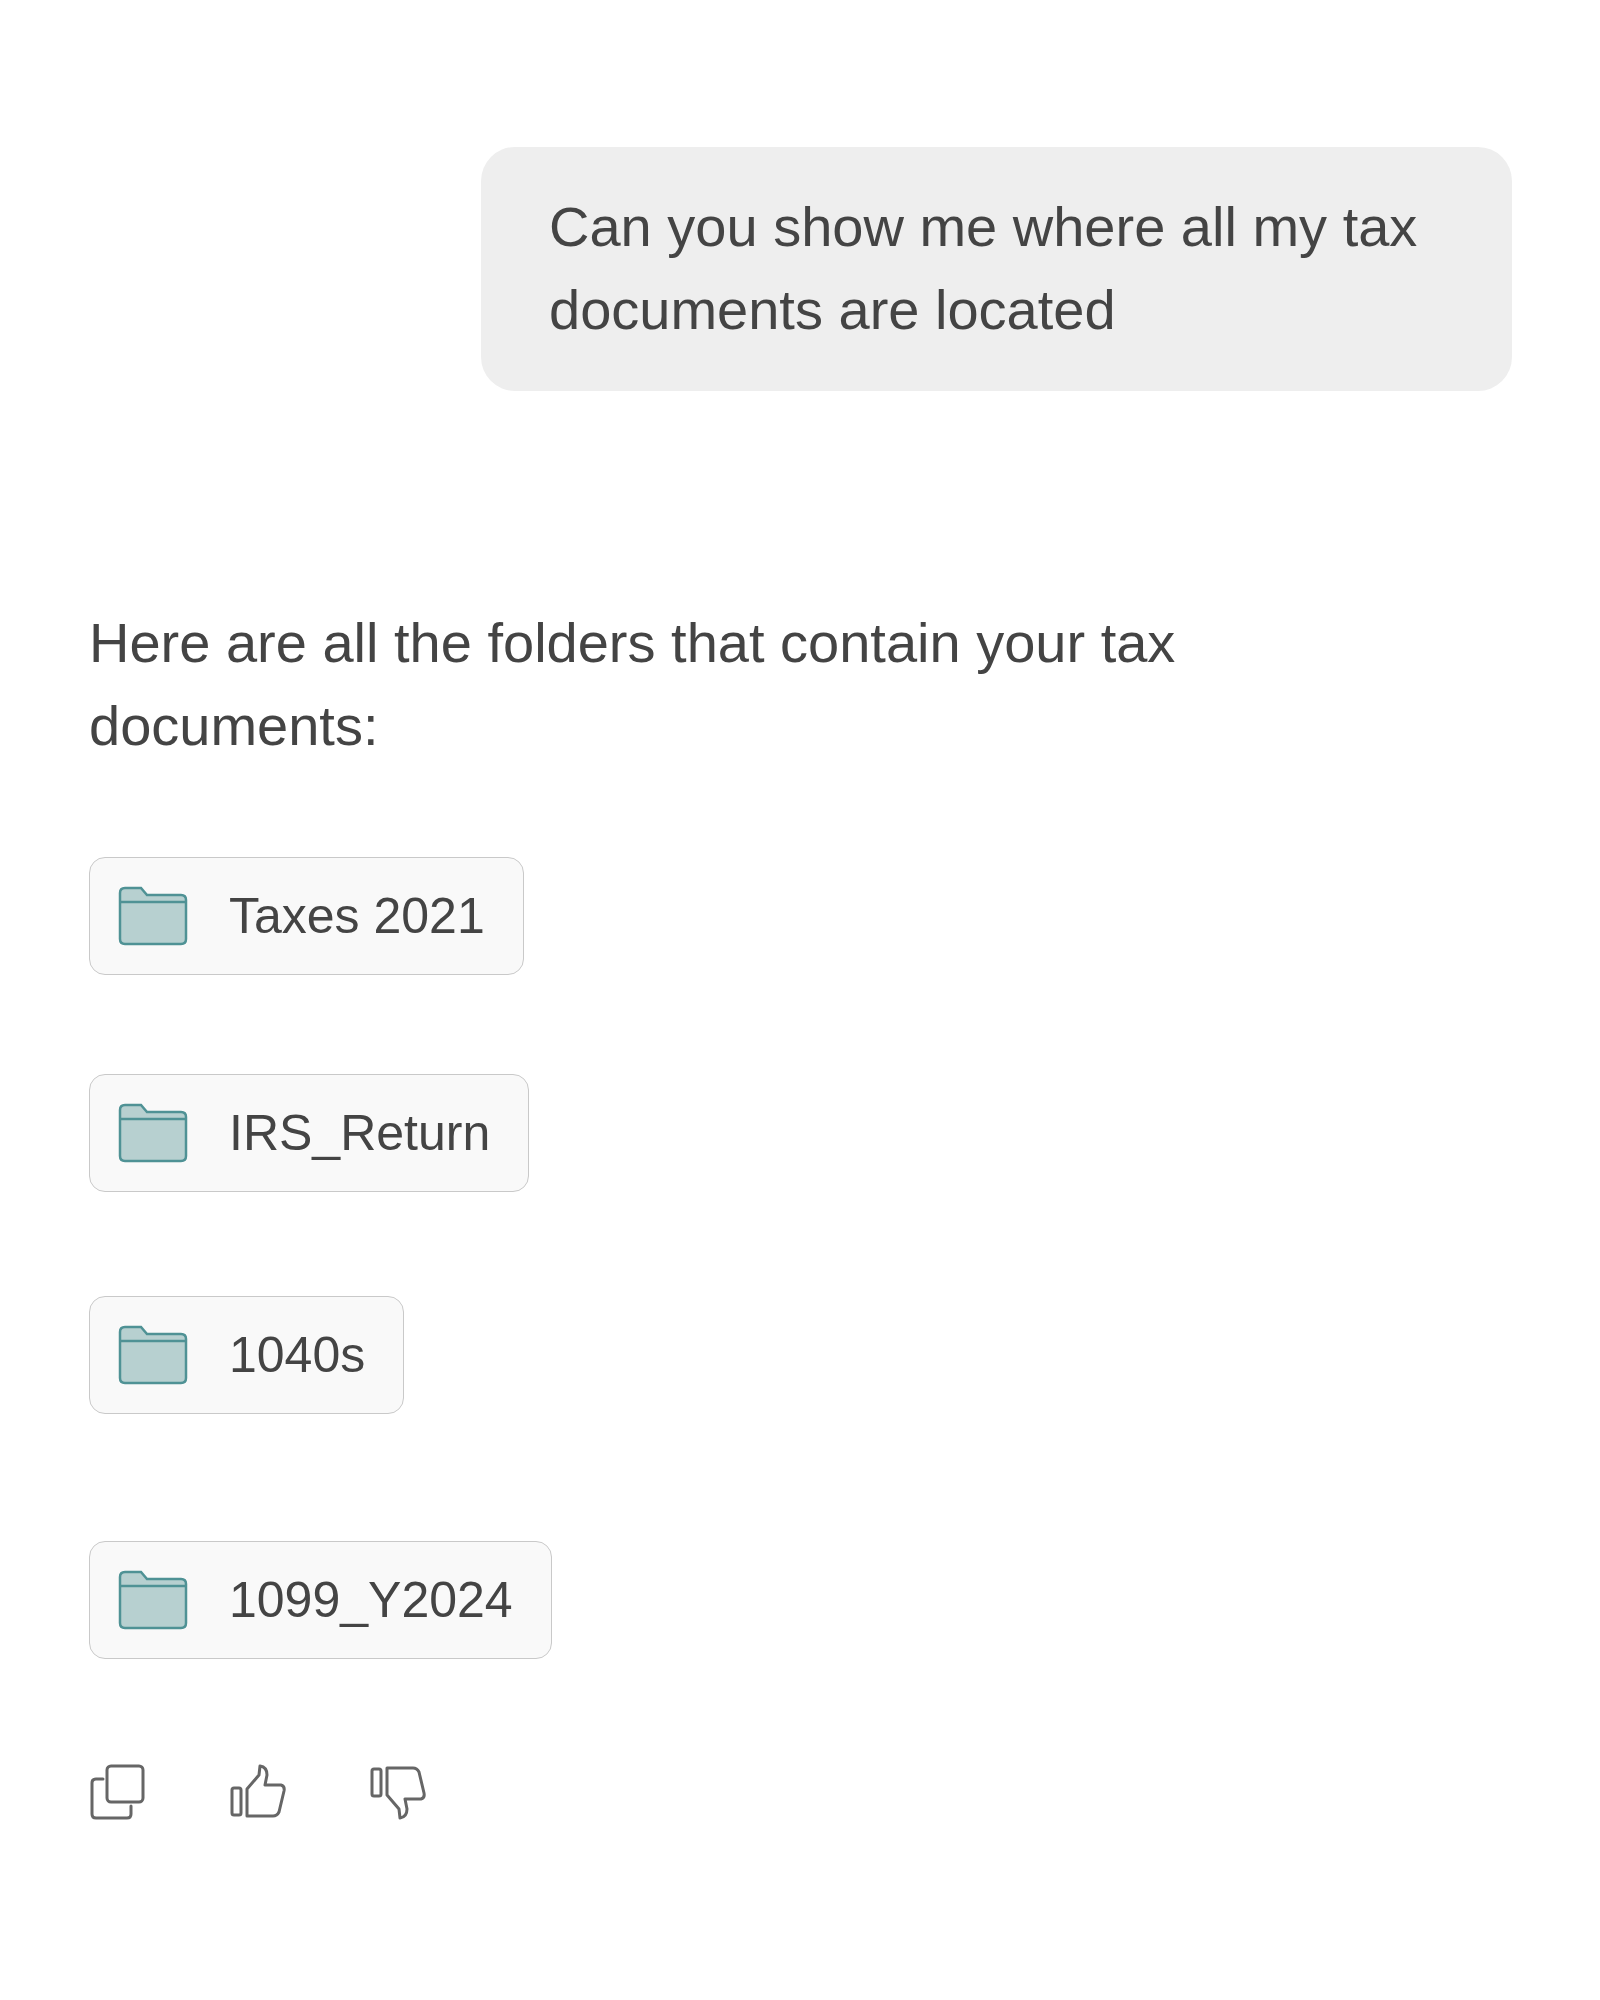  Describe the element at coordinates (996, 269) in the screenshot. I see `user-message: Can you show me where all my tax documents are located` at that location.